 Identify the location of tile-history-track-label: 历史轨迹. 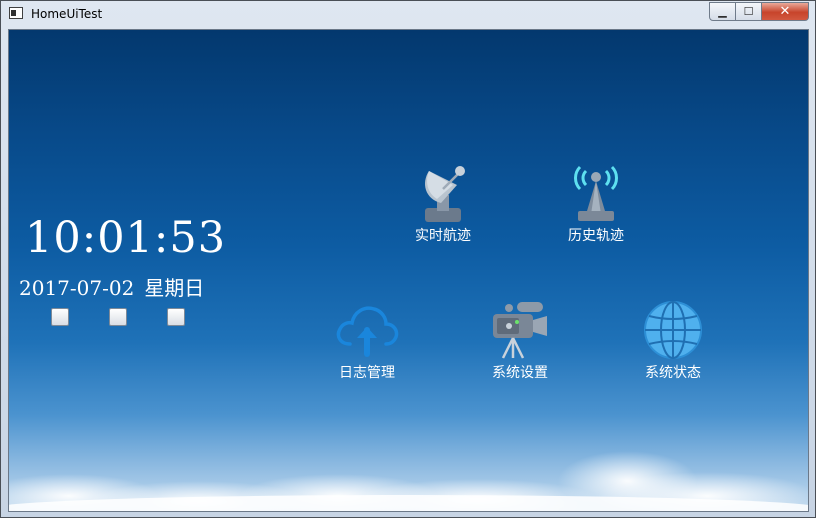
(596, 236).